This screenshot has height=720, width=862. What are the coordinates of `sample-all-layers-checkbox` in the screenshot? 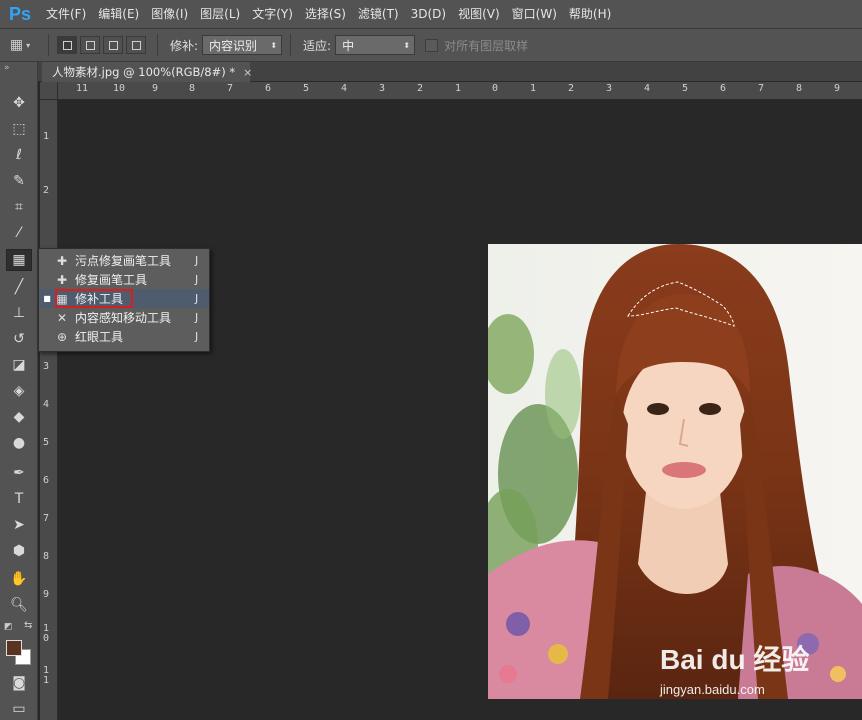 It's located at (432, 45).